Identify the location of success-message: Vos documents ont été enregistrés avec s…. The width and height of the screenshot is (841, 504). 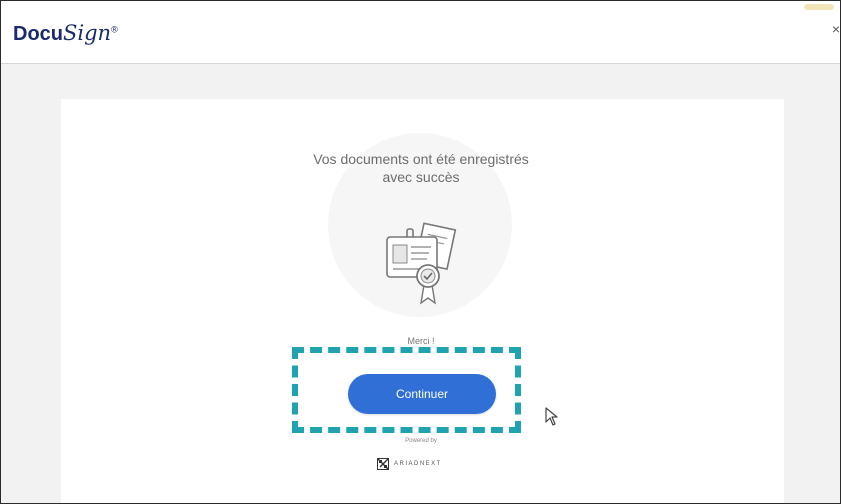
(421, 168).